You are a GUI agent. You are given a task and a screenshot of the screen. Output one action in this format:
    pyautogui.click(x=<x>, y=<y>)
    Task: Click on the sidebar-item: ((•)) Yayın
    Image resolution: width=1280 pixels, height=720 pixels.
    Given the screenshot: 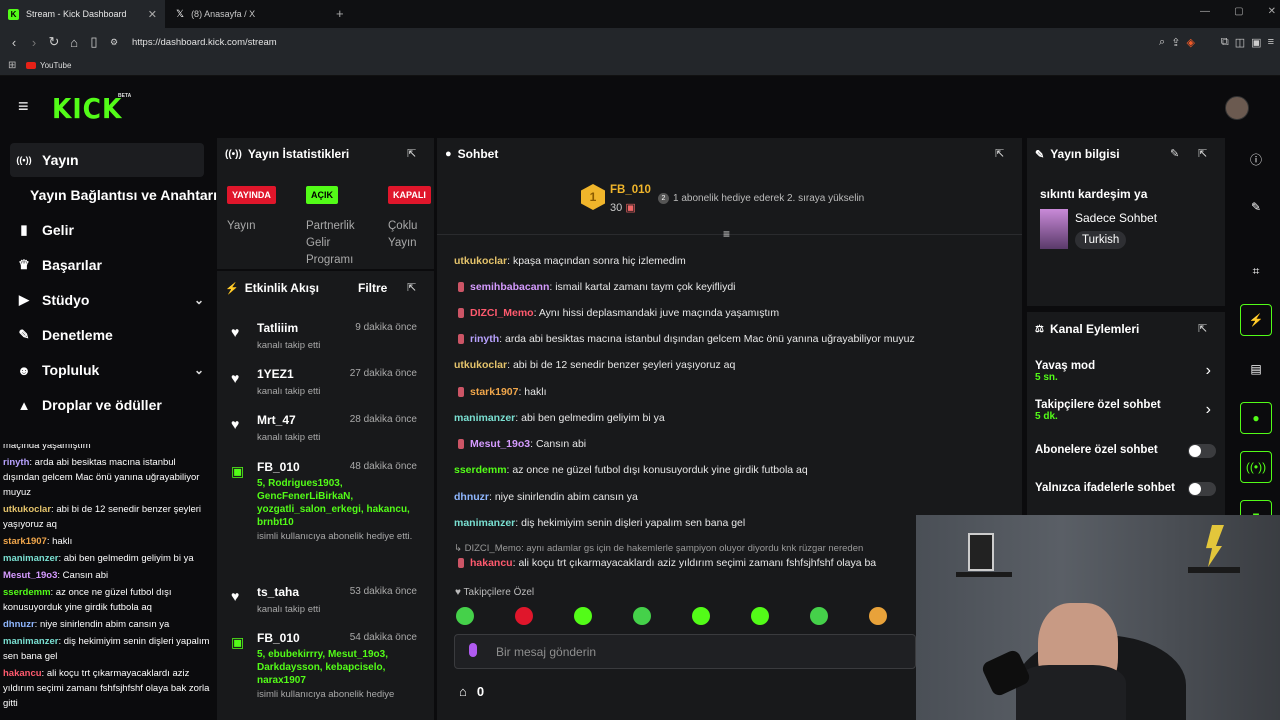 What is the action you would take?
    pyautogui.click(x=107, y=160)
    